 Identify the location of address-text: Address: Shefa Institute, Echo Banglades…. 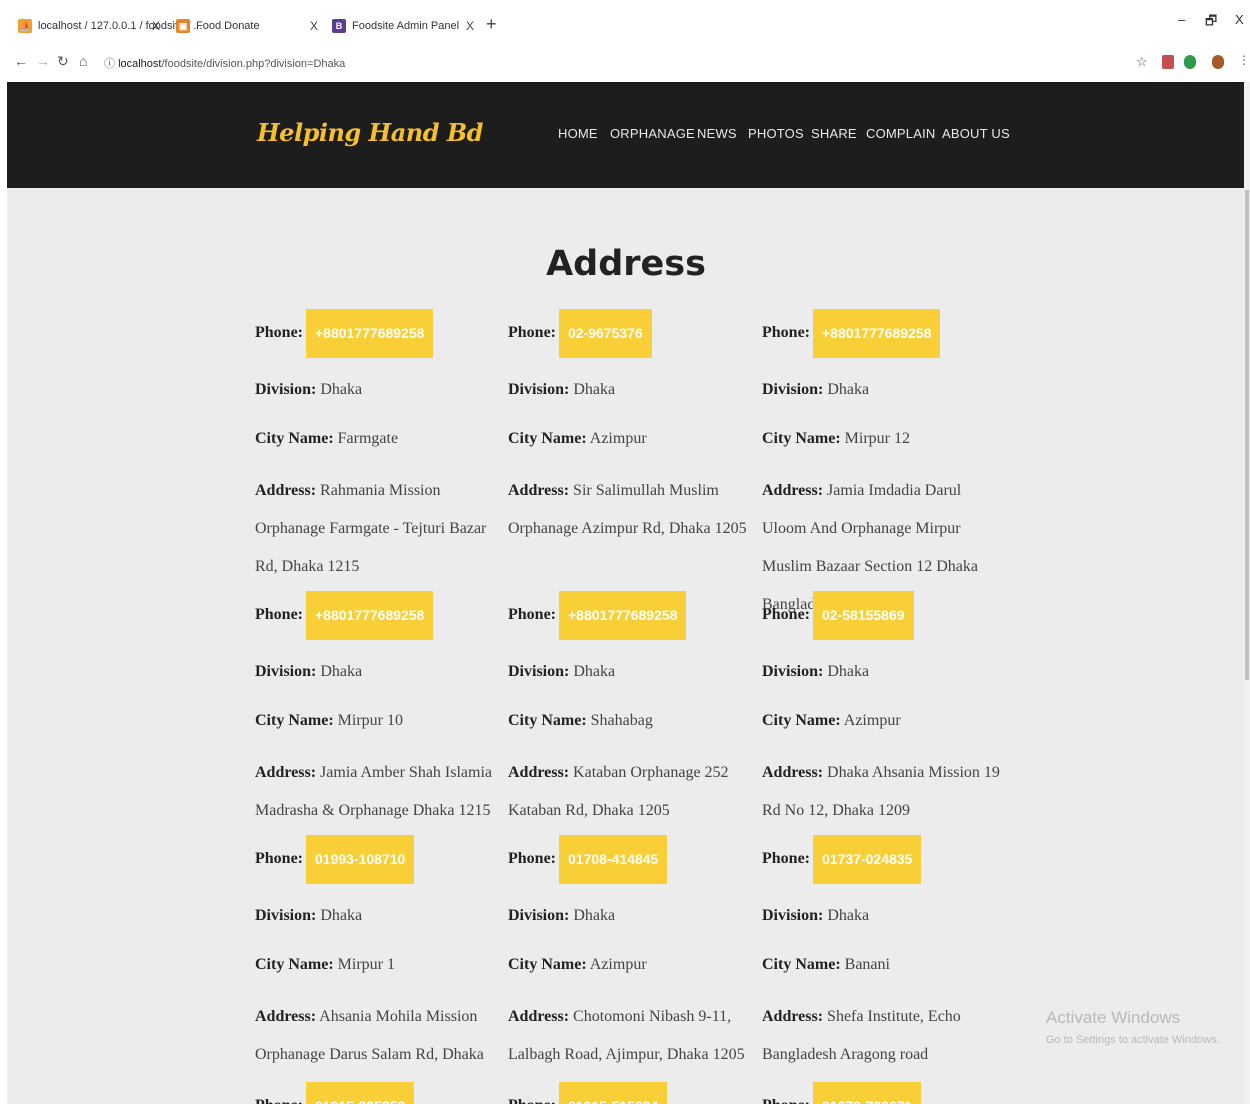
(882, 1036).